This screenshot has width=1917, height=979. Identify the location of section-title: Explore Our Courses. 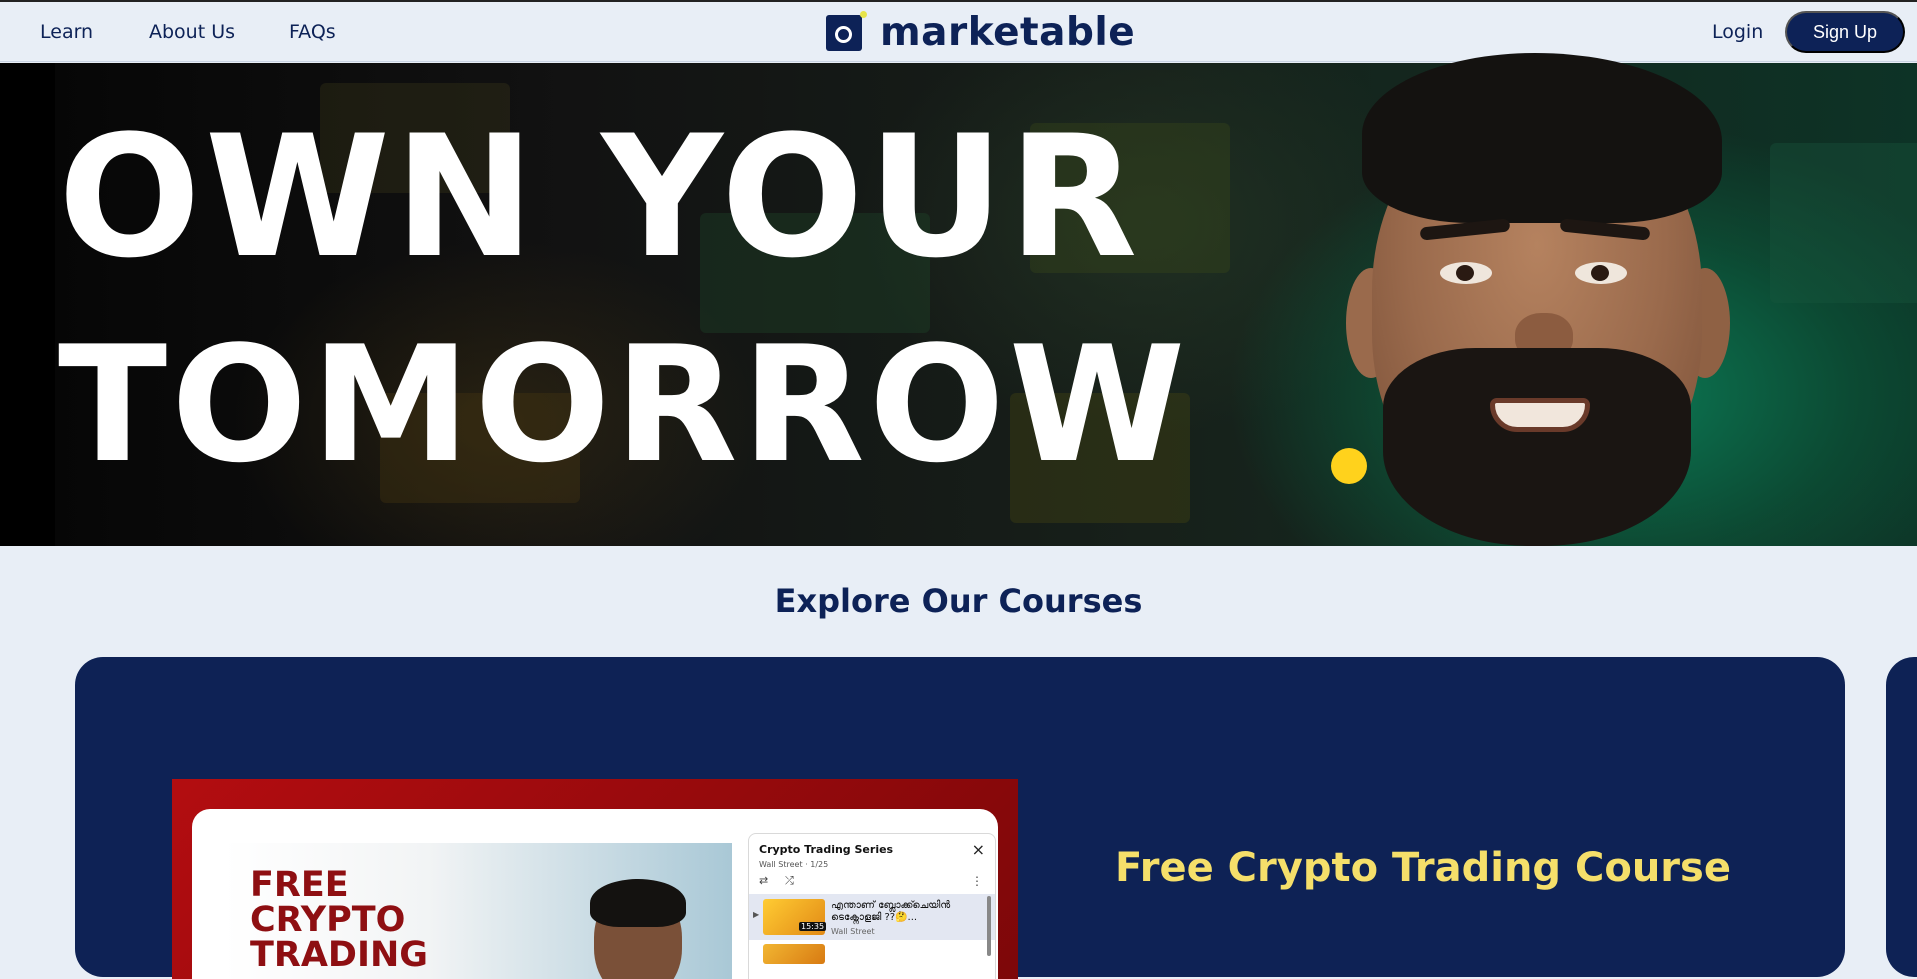
(958, 601).